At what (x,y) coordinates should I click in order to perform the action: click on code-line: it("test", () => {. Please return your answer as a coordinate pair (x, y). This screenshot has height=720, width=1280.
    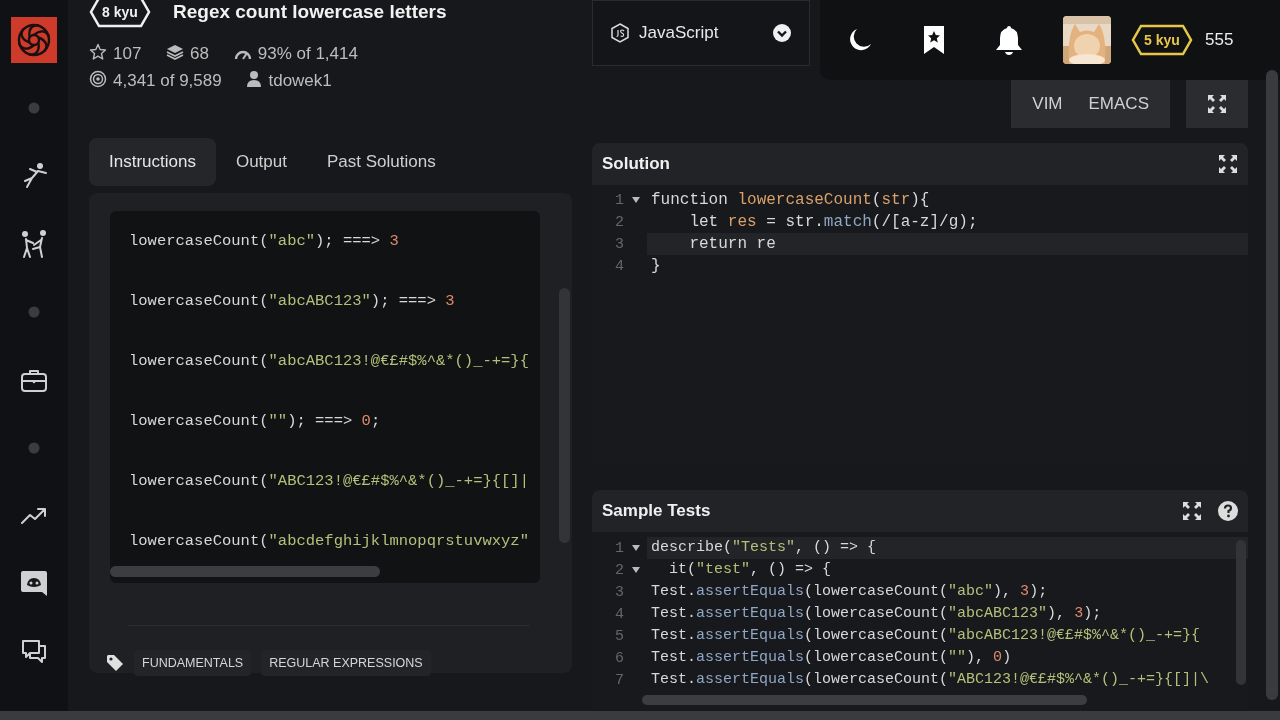
    Looking at the image, I should click on (750, 570).